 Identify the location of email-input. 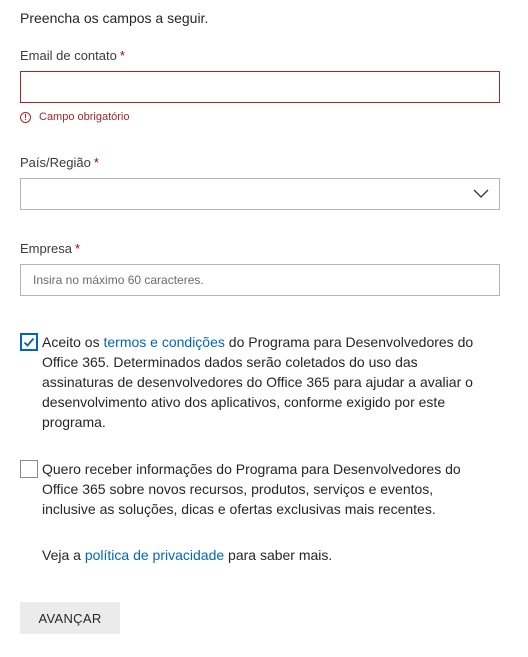
(260, 87).